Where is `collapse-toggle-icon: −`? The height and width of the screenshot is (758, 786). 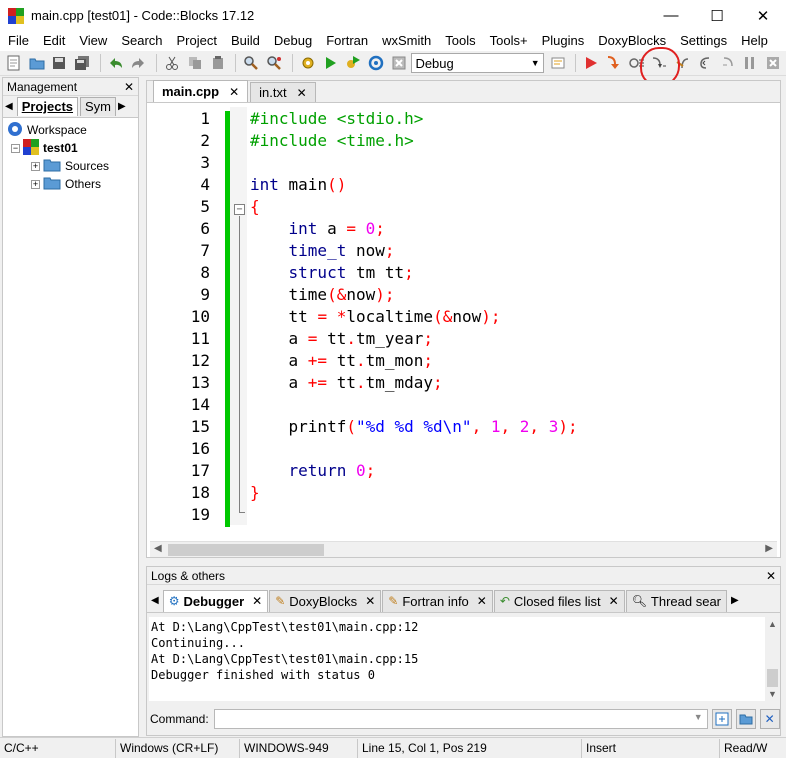
collapse-toggle-icon: − is located at coordinates (15, 148).